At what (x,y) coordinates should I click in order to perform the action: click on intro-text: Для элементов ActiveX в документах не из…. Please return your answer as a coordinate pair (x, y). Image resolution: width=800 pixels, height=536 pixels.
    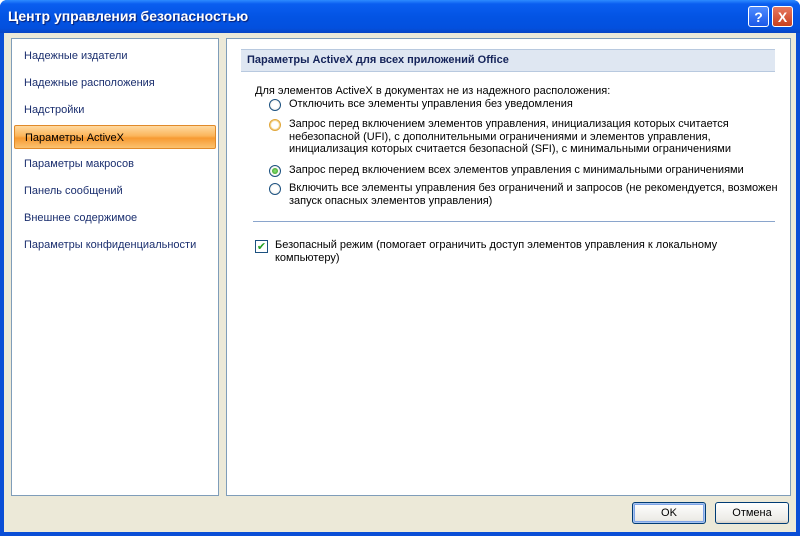
    Looking at the image, I should click on (433, 91).